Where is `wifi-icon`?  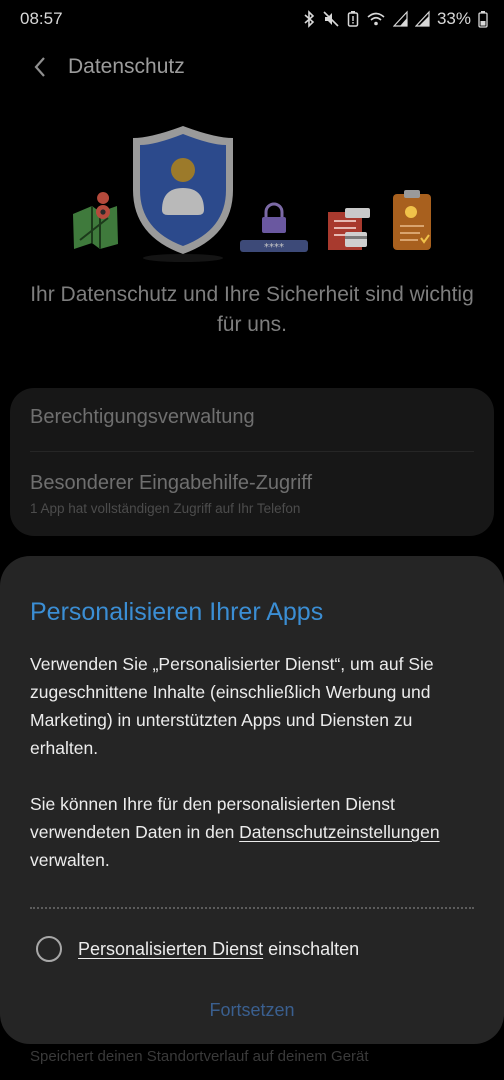 wifi-icon is located at coordinates (376, 19).